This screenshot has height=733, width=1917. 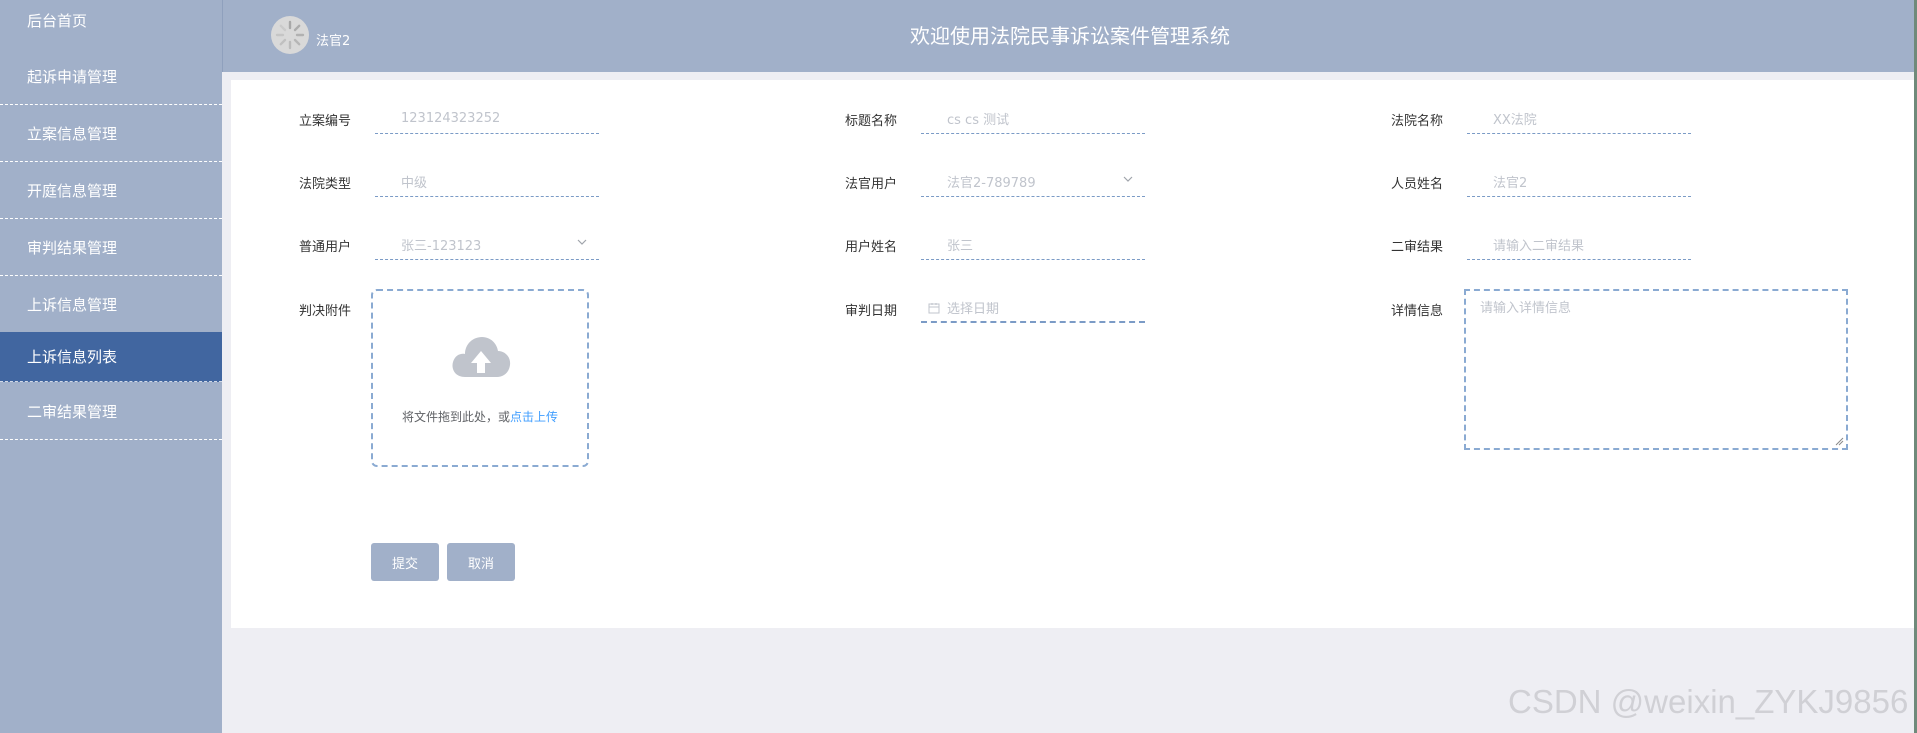 What do you see at coordinates (991, 183) in the screenshot?
I see `judge-user-value: 法官2-789789` at bounding box center [991, 183].